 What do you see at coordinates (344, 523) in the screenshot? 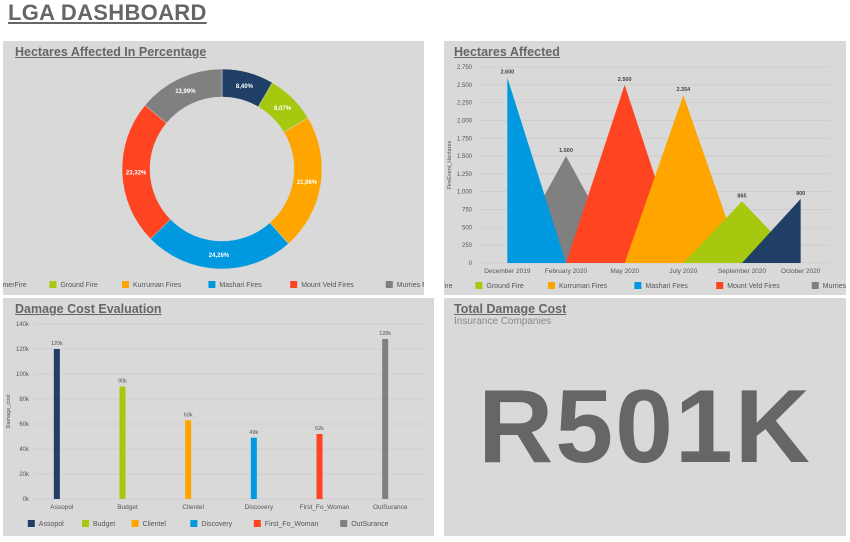
I see `legend-swatch-outsurance` at bounding box center [344, 523].